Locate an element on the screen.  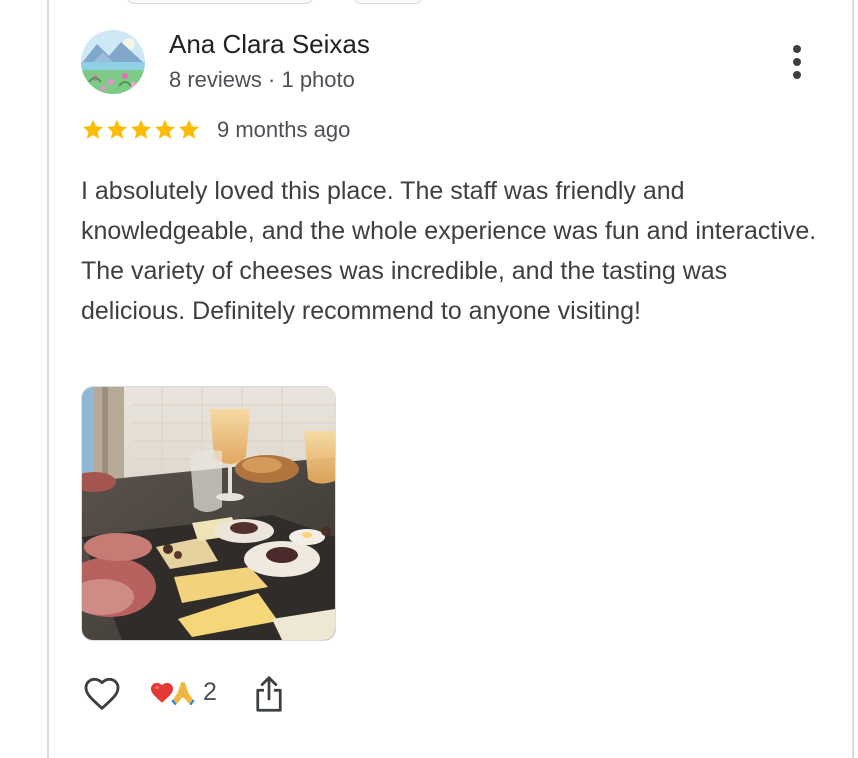
reactions-summary: 2 is located at coordinates (183, 692).